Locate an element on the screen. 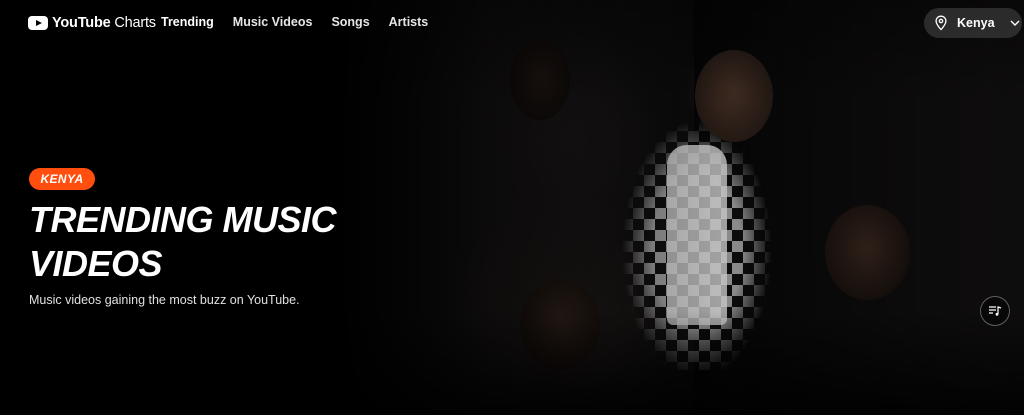  nav-trending: Trending is located at coordinates (187, 22).